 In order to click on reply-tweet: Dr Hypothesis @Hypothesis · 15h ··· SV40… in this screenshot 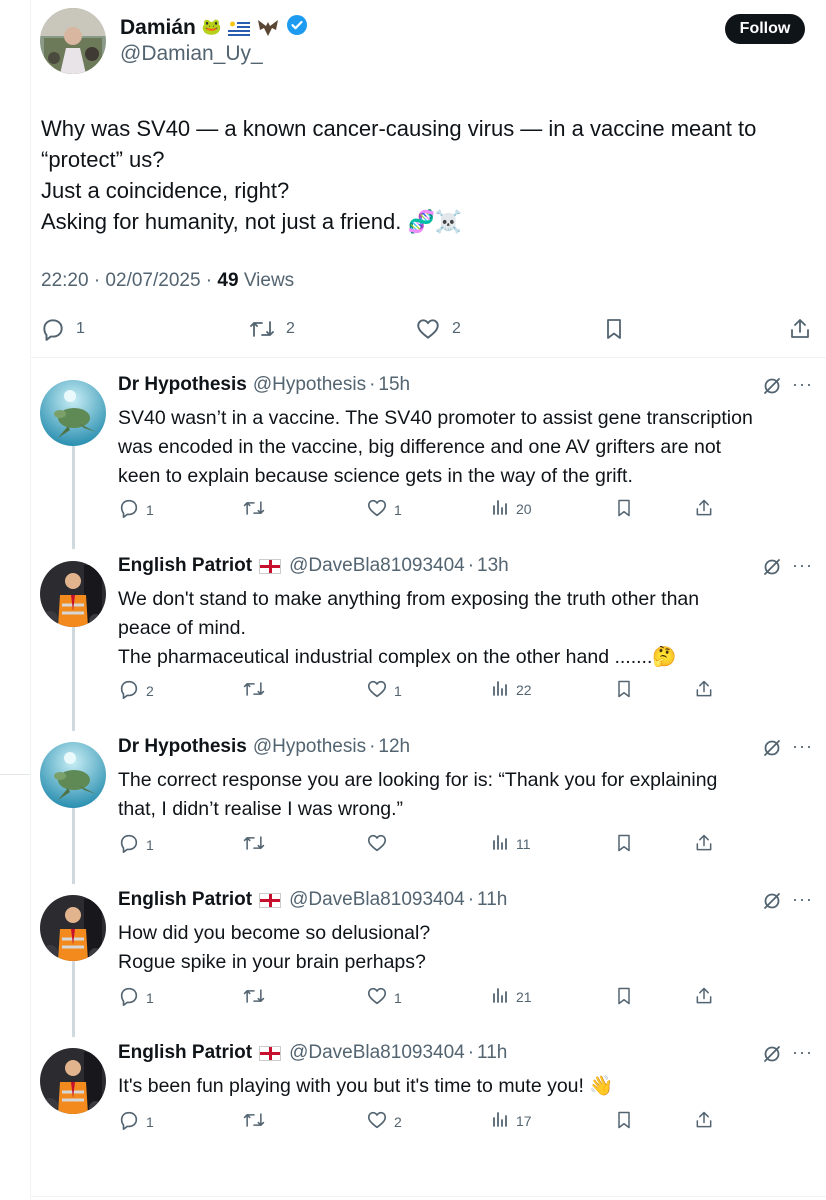, I will do `click(430, 449)`.